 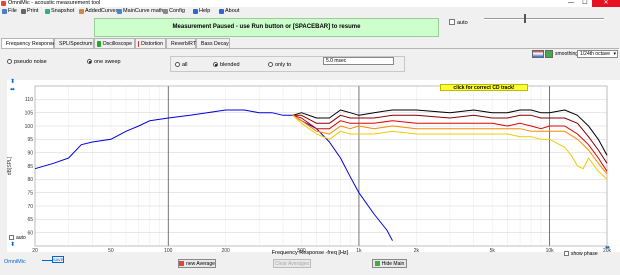 I want to click on show-phase-checkbox, so click(x=566, y=253).